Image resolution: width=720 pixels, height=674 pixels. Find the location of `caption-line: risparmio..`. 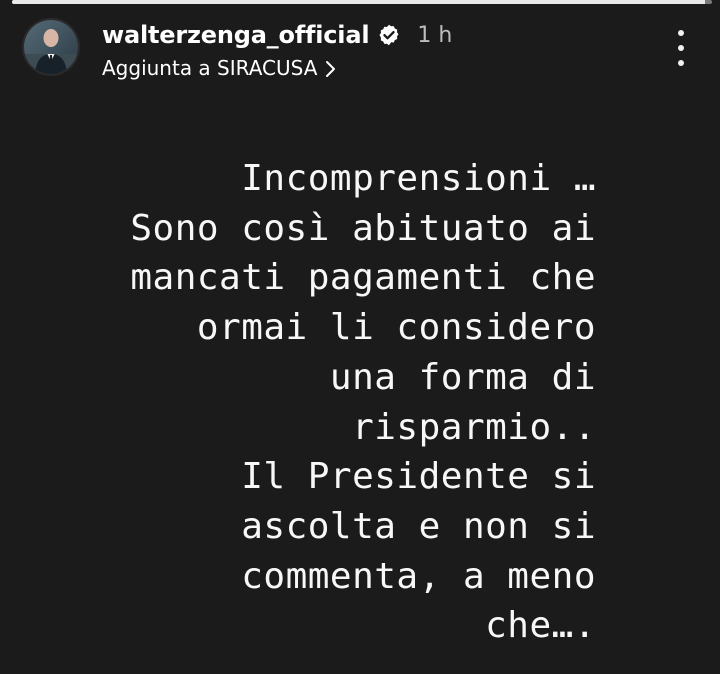

caption-line: risparmio.. is located at coordinates (474, 427).